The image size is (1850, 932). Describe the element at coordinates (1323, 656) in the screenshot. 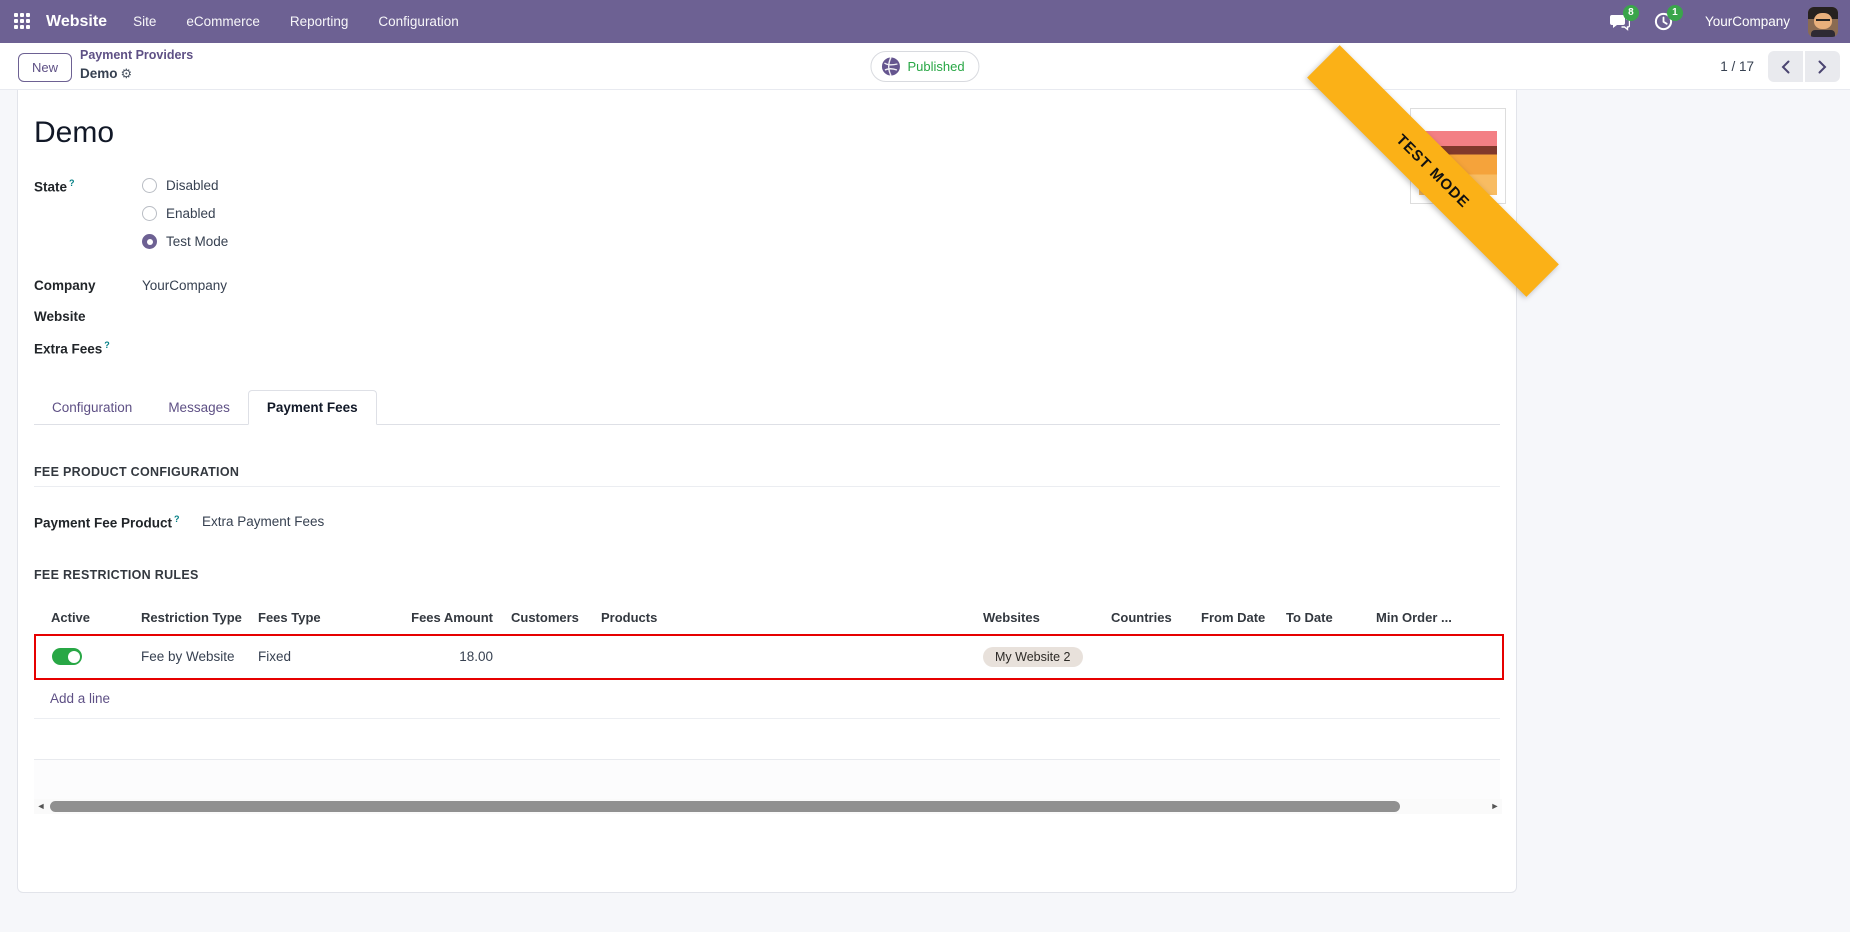

I see `cell-to-date` at that location.